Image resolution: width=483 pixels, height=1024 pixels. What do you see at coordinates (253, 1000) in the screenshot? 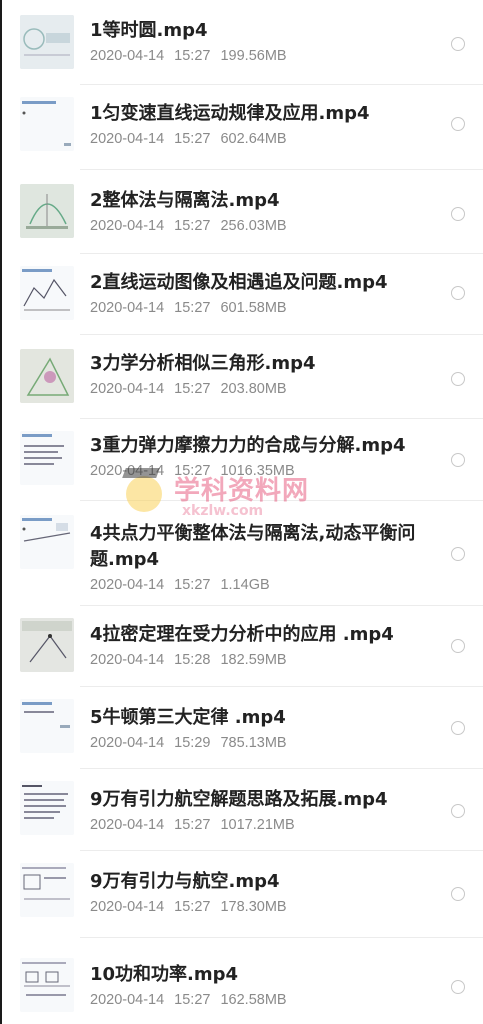
I see `file-size: 162.58MB` at bounding box center [253, 1000].